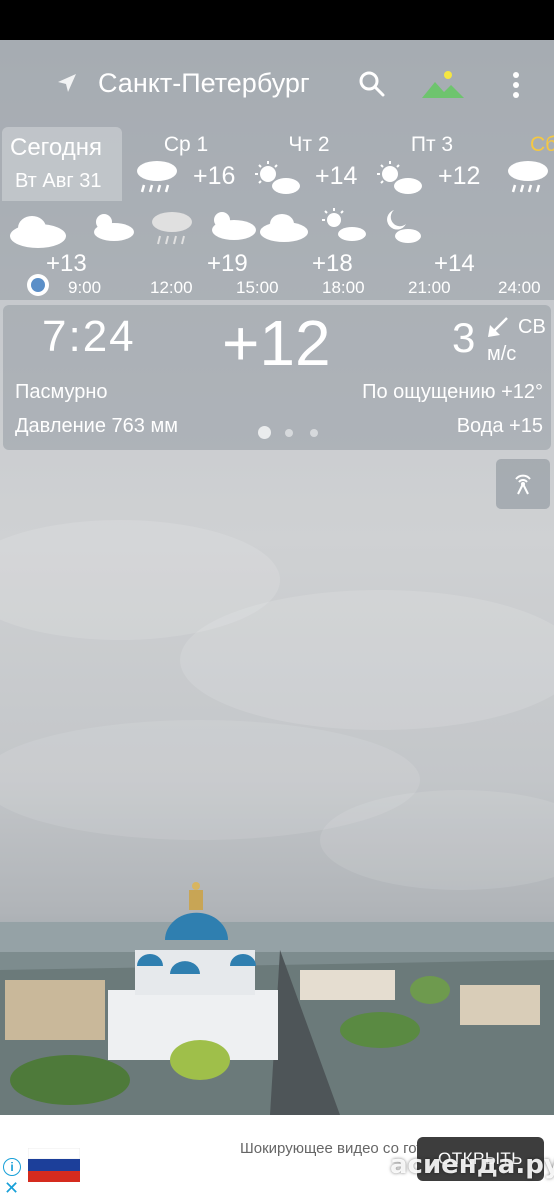 The image size is (554, 1200). I want to click on city-name: Санкт-Петербург, so click(204, 83).